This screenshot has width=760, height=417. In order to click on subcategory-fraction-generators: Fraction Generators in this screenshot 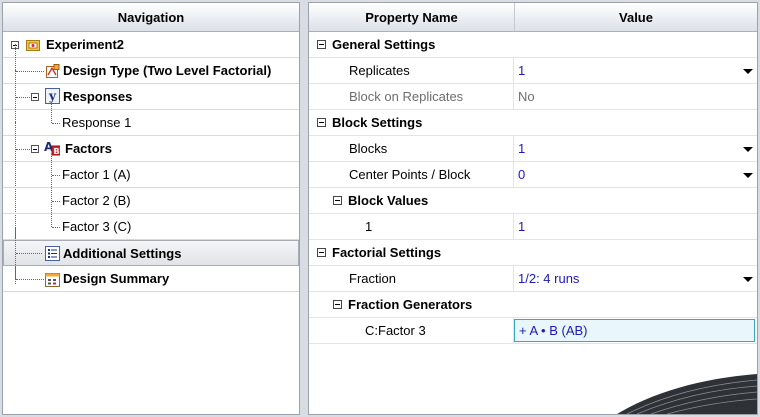, I will do `click(533, 305)`.